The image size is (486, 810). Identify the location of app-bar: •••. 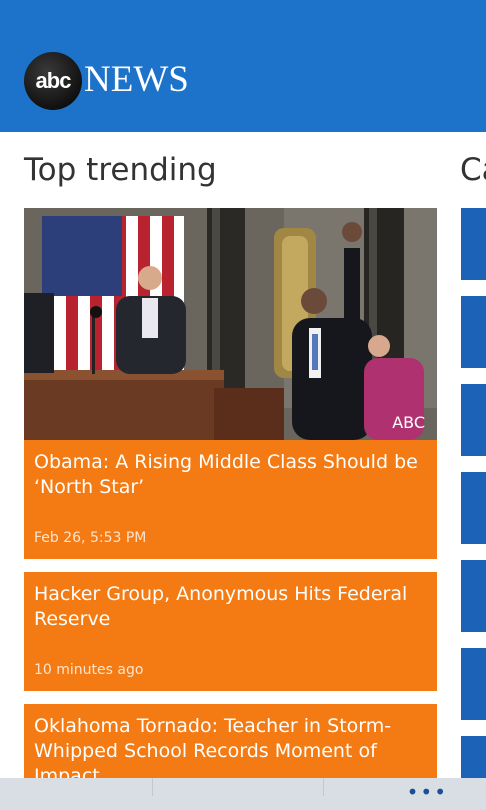
(243, 794).